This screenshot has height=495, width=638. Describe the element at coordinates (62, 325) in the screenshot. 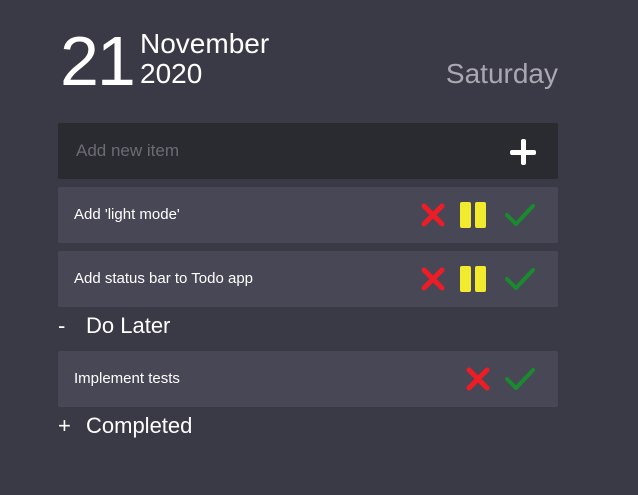

I see `collapse-sign: -` at that location.